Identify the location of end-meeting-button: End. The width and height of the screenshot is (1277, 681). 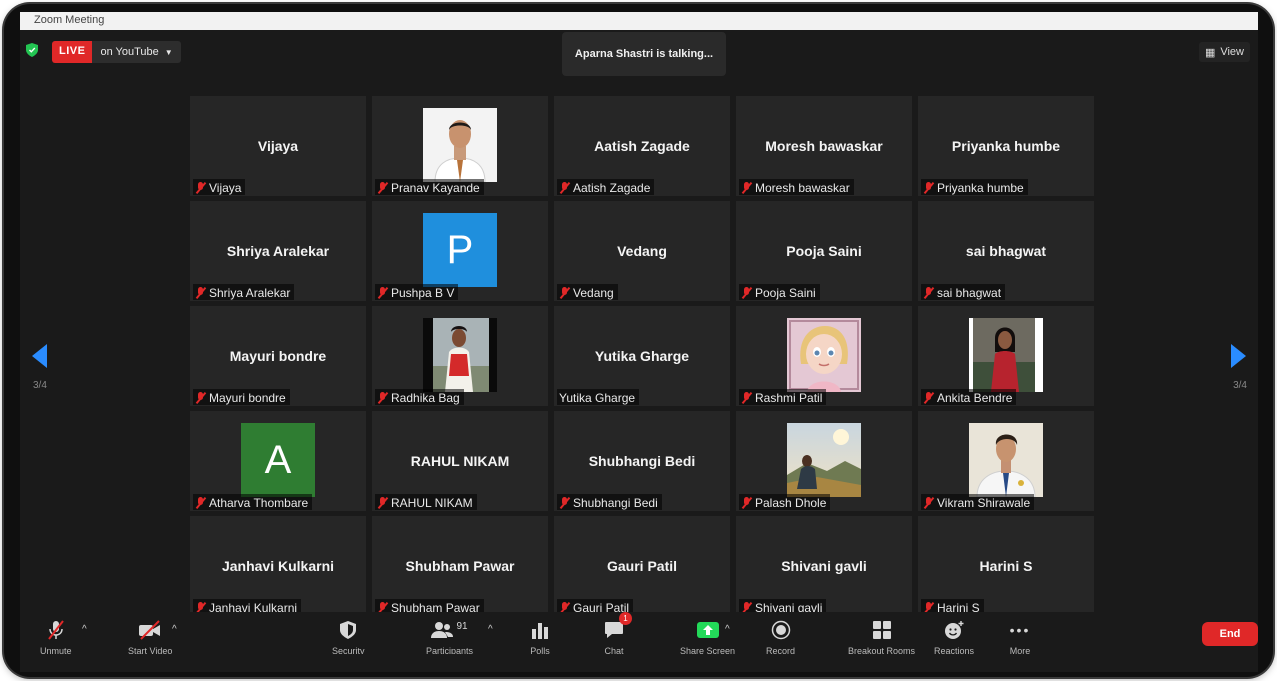
(1230, 634).